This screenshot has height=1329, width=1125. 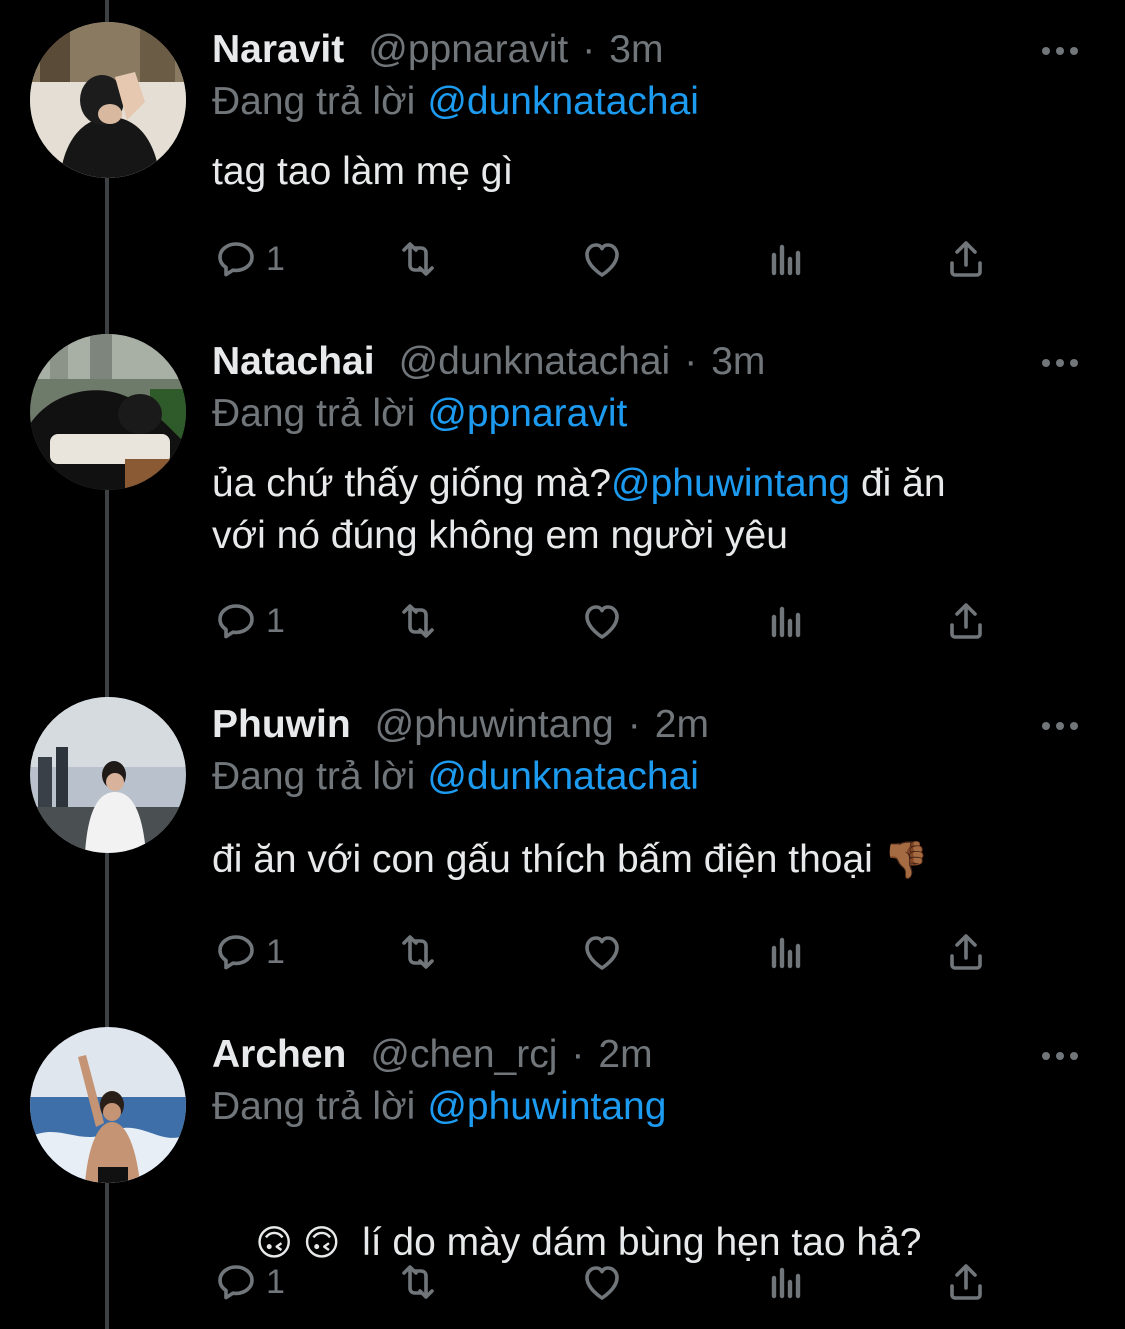 I want to click on reply-mention-link: @phuwintang, so click(x=546, y=1106).